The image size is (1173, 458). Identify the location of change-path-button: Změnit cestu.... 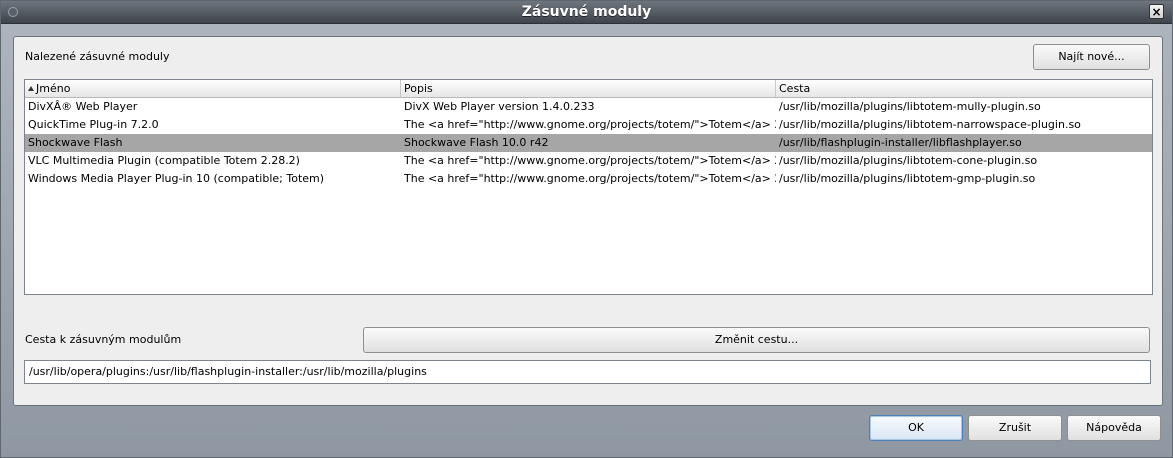
(756, 340).